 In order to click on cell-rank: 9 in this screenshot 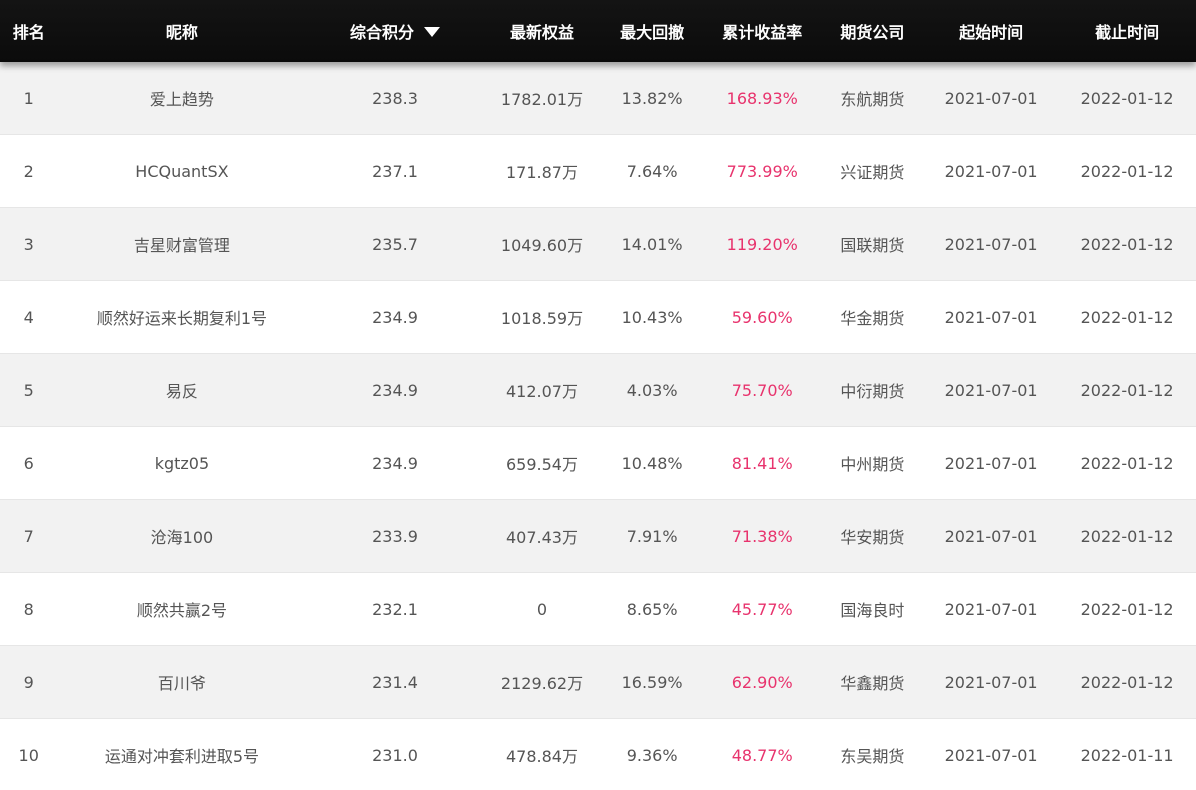, I will do `click(28, 682)`.